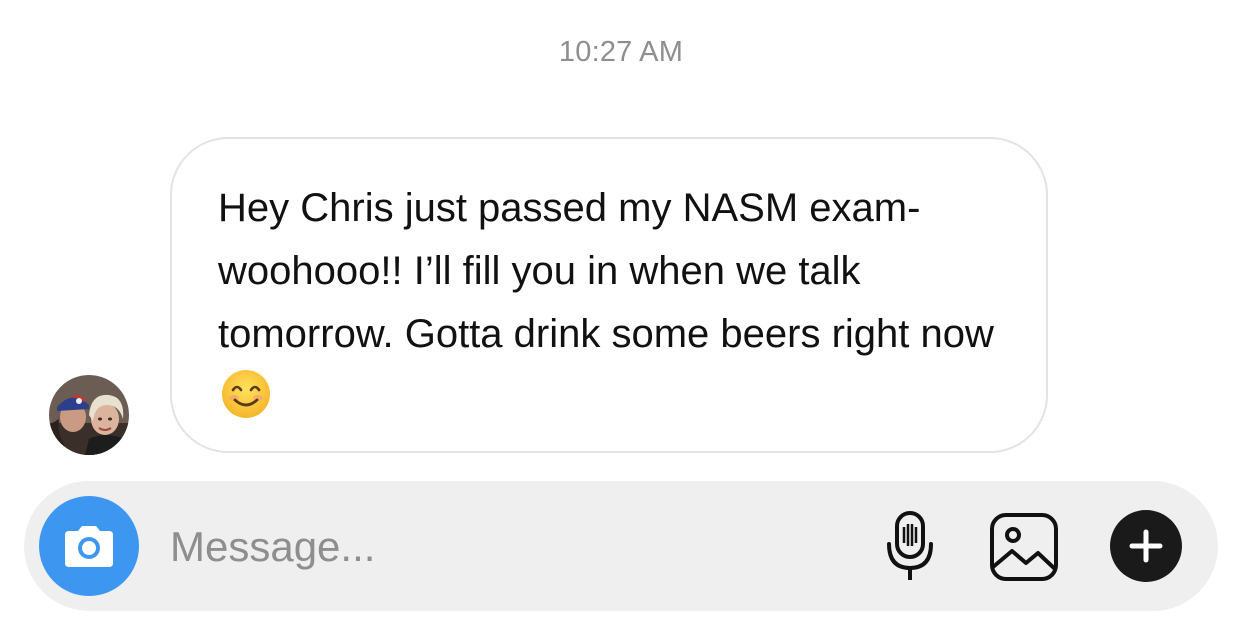 This screenshot has width=1242, height=637. What do you see at coordinates (490, 547) in the screenshot?
I see `message-input` at bounding box center [490, 547].